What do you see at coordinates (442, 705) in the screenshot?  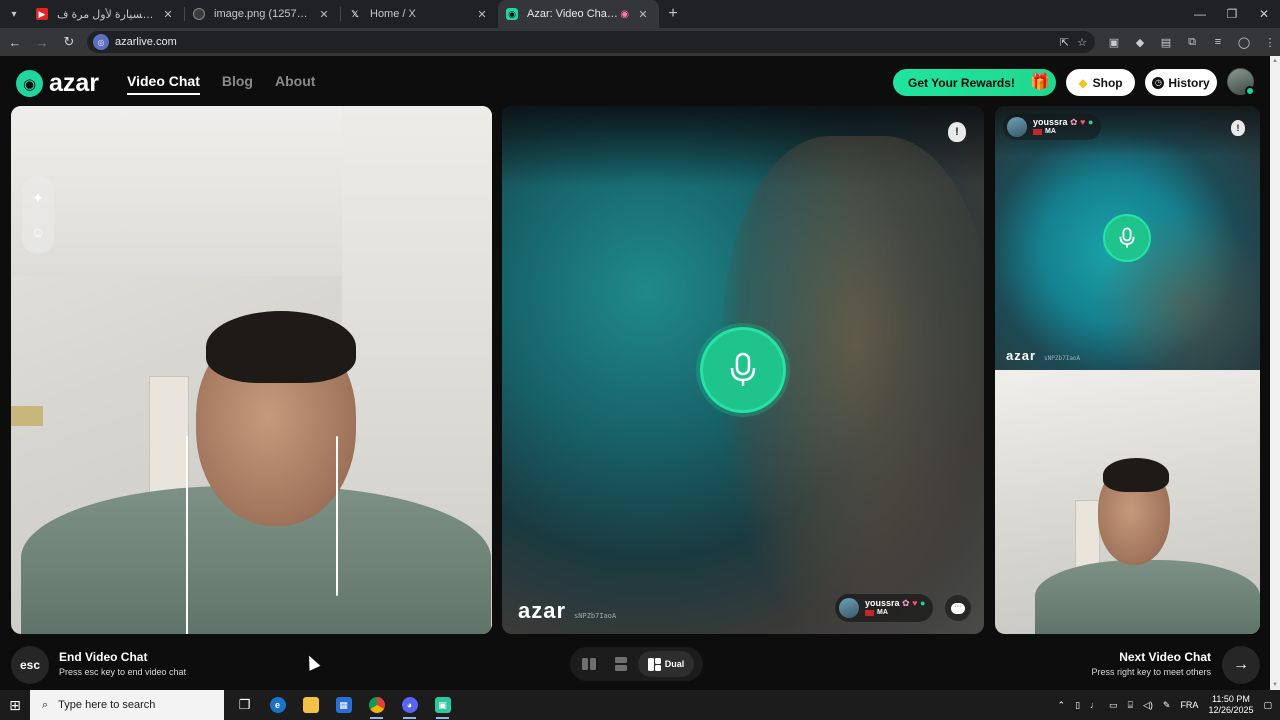 I see `android-app-icon: ▣` at bounding box center [442, 705].